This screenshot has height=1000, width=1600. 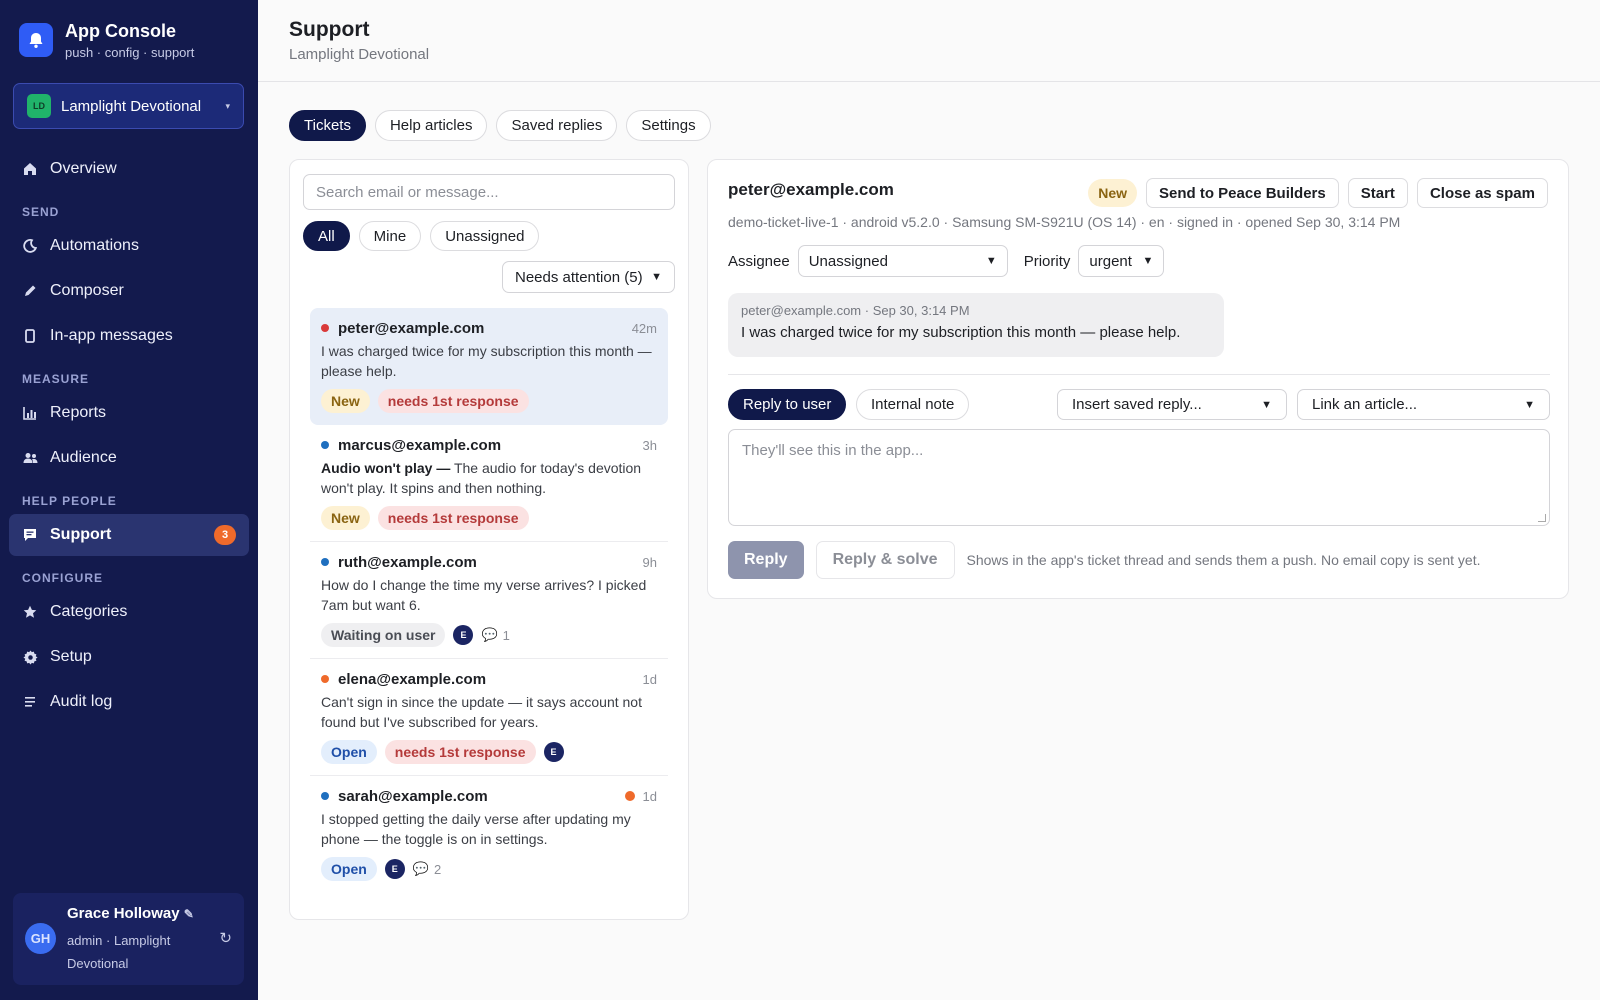 What do you see at coordinates (56, 379) in the screenshot?
I see `nav-section-measure: MEASURE` at bounding box center [56, 379].